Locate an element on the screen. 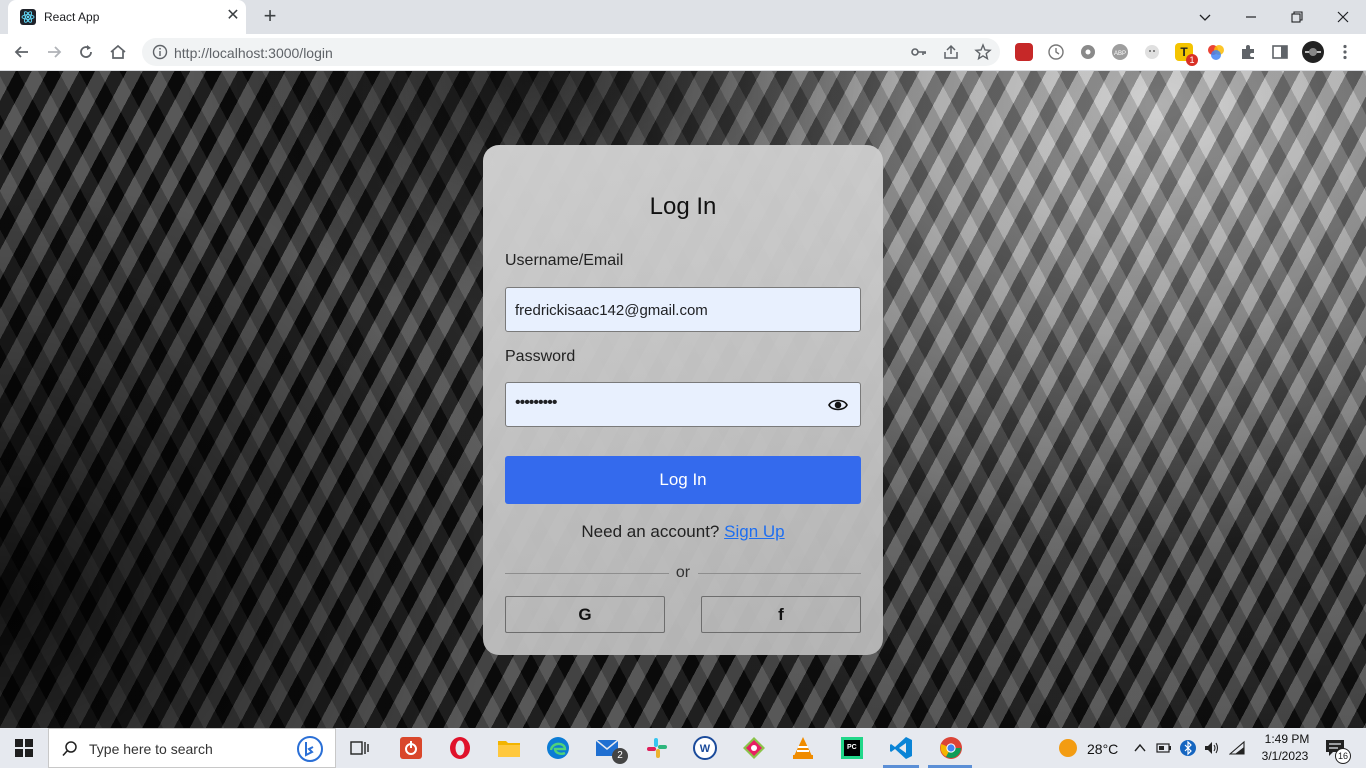  or-separator: or is located at coordinates (683, 572).